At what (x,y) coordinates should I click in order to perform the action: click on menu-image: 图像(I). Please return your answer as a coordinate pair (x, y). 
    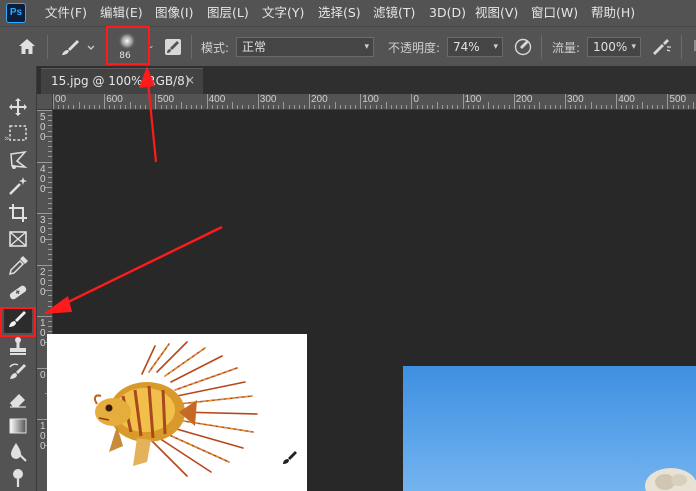
    Looking at the image, I should click on (174, 13).